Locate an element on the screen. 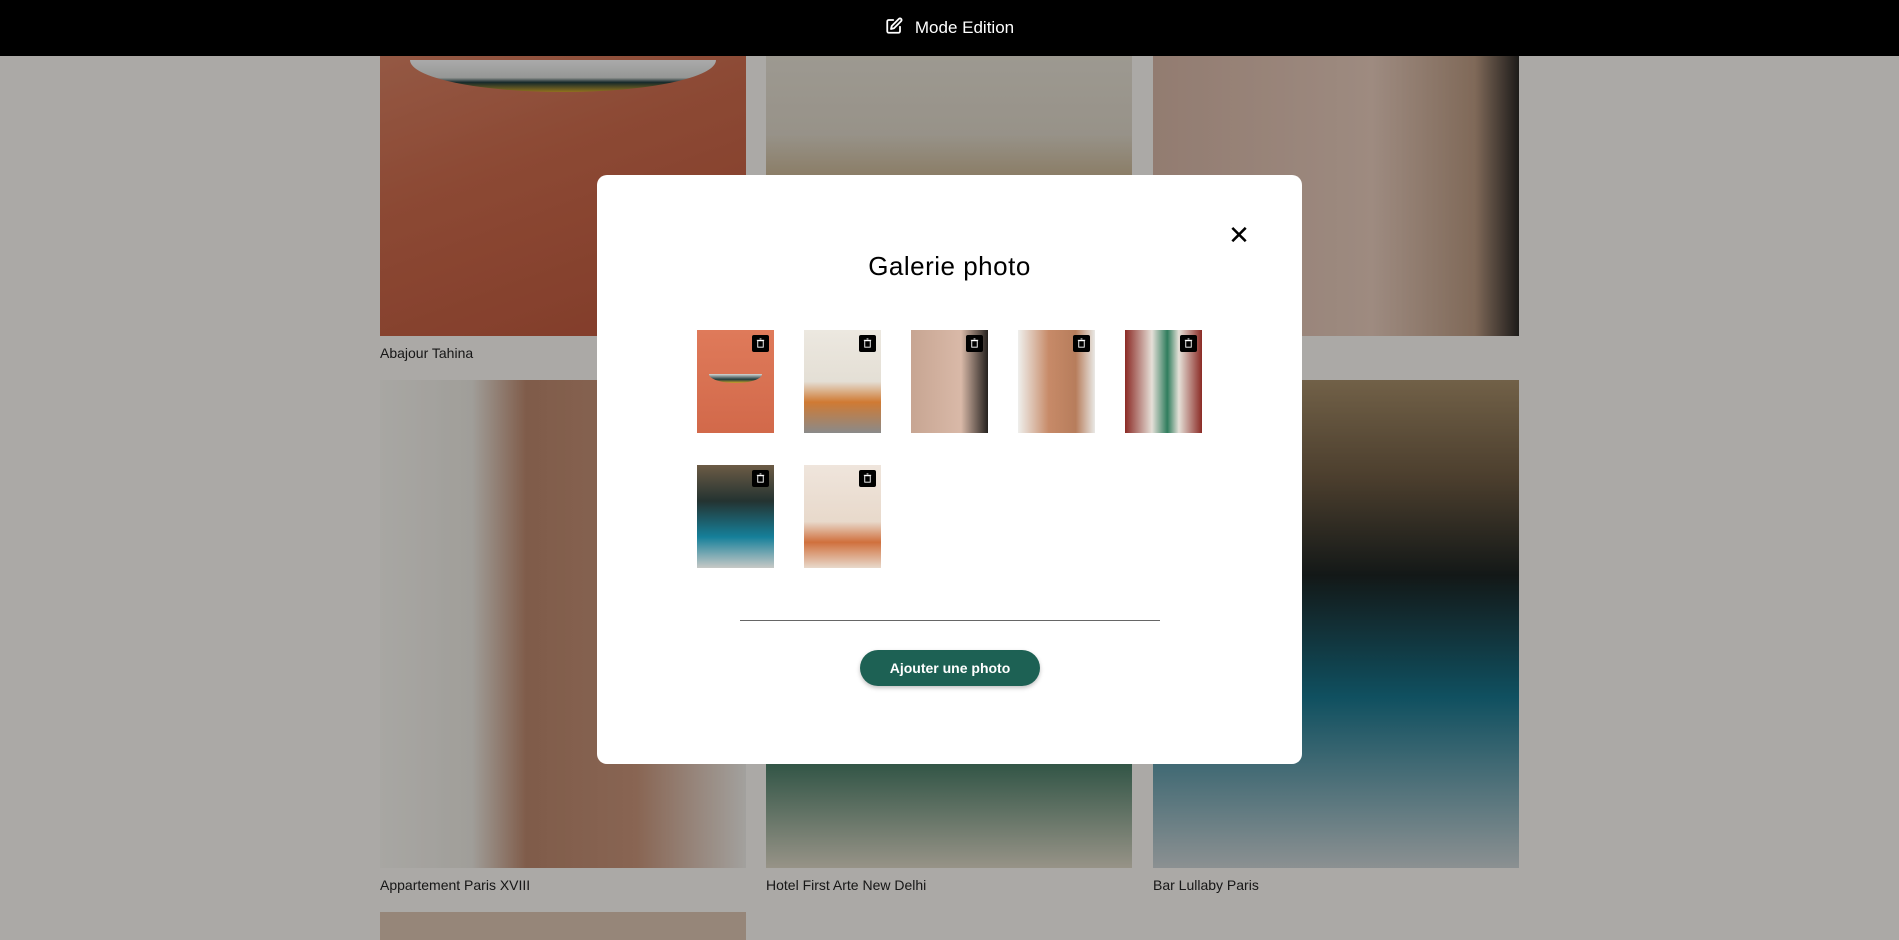 The height and width of the screenshot is (940, 1899). edit-mode-label: Mode Edition is located at coordinates (964, 27).